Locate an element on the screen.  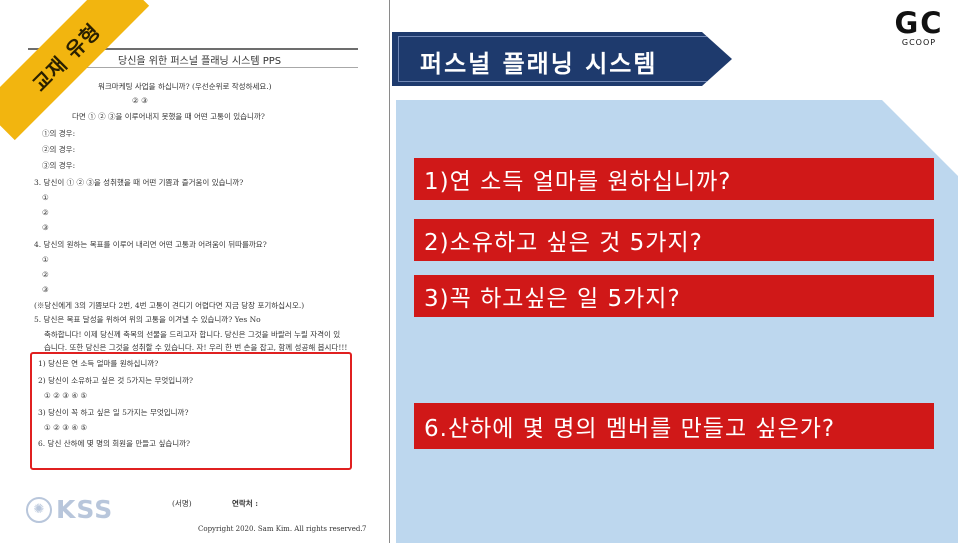
question-bucket-list: 3)꼭 하고싶은 일 5가지? is located at coordinates (674, 296).